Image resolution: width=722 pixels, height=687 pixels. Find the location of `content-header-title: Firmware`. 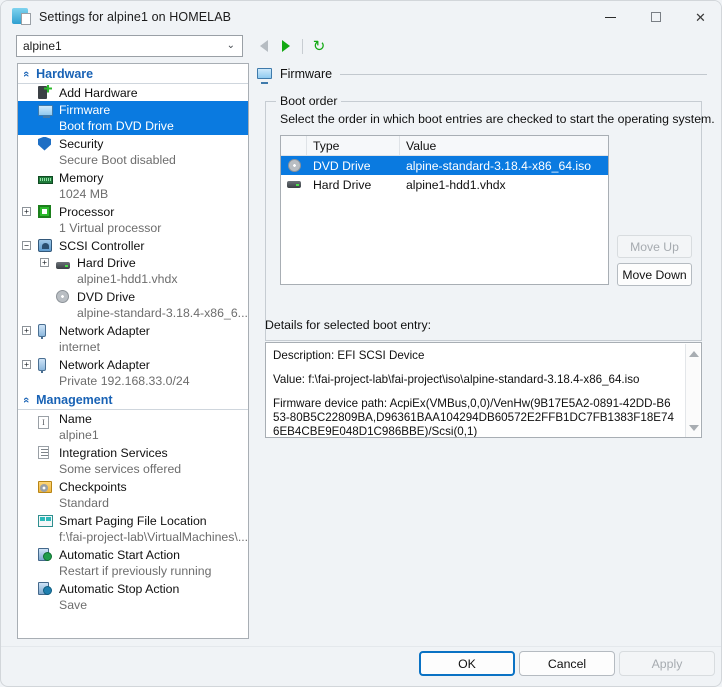

content-header-title: Firmware is located at coordinates (306, 74).